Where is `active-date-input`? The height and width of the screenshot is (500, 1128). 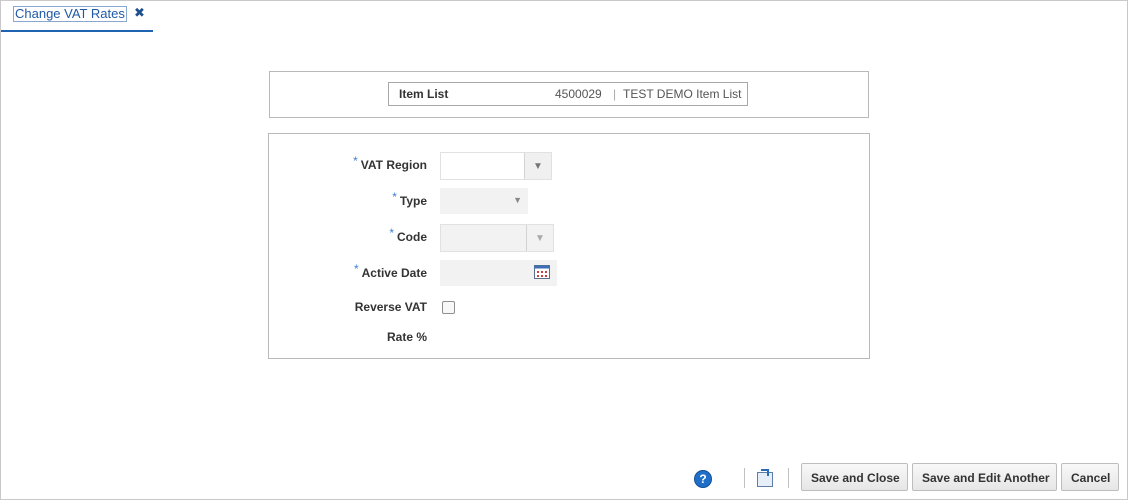 active-date-input is located at coordinates (498, 273).